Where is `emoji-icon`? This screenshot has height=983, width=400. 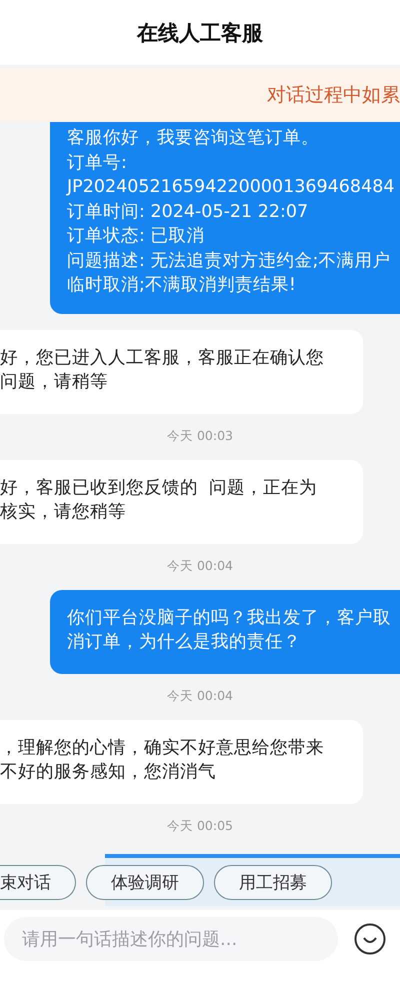 emoji-icon is located at coordinates (370, 939).